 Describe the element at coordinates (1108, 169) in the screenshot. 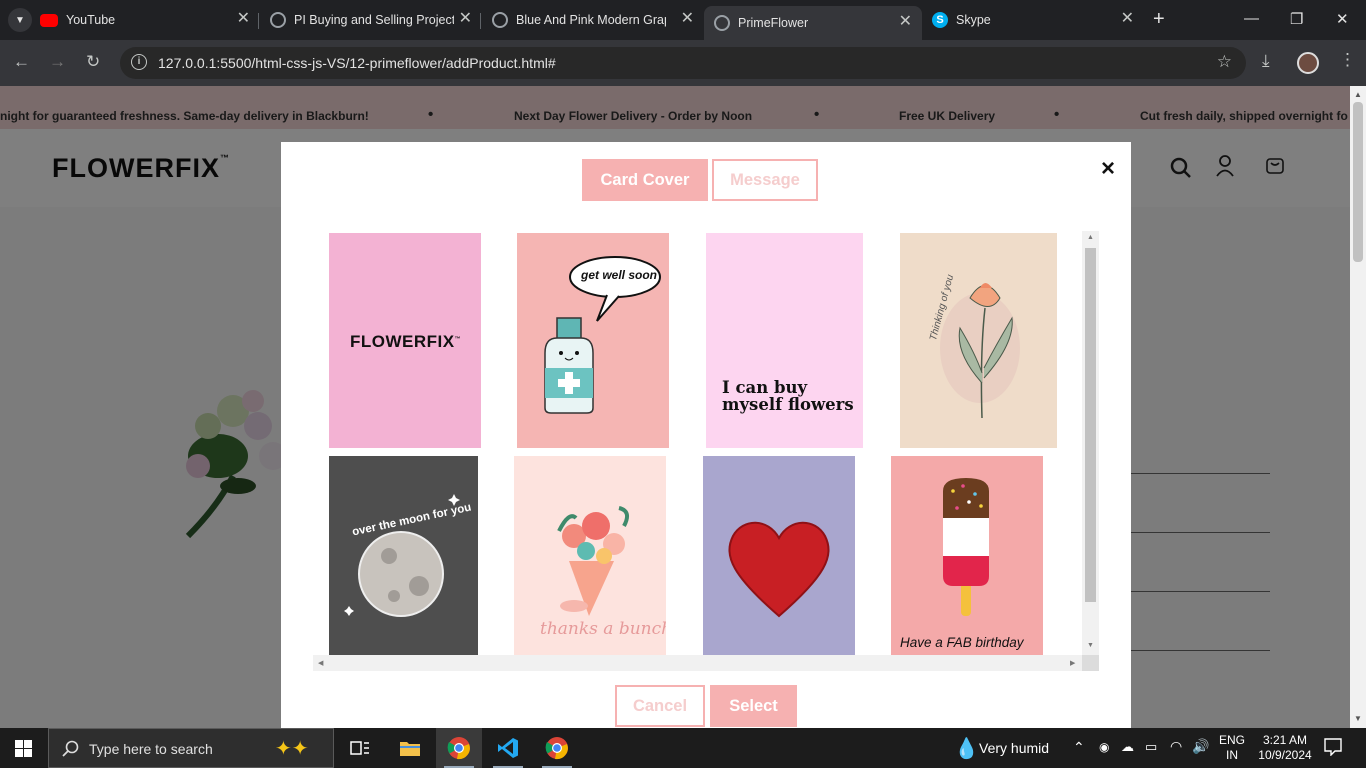

I see `close-icon: ×` at that location.